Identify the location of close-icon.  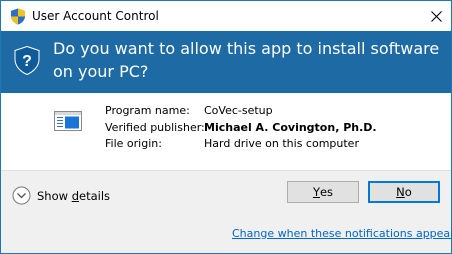
(436, 16).